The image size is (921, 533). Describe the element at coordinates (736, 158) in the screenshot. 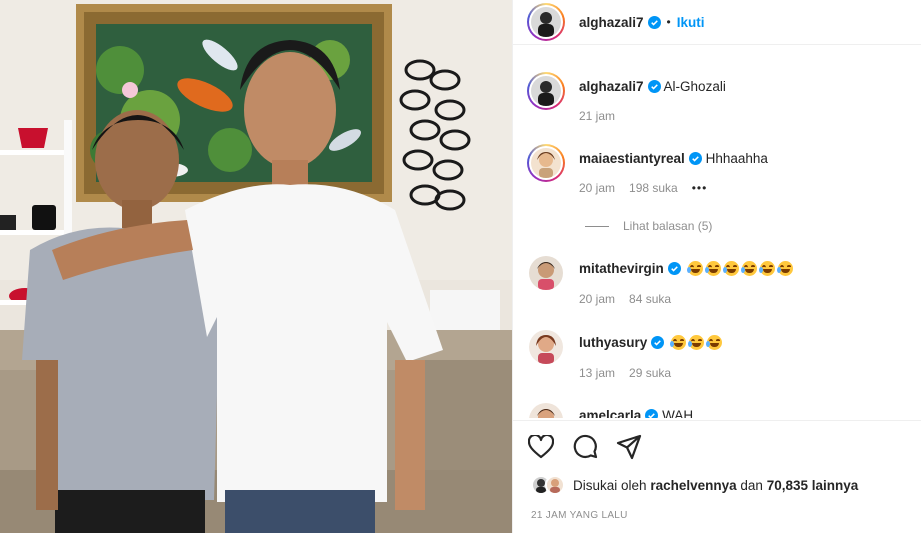

I see `comment-text: Hhhaahha` at that location.